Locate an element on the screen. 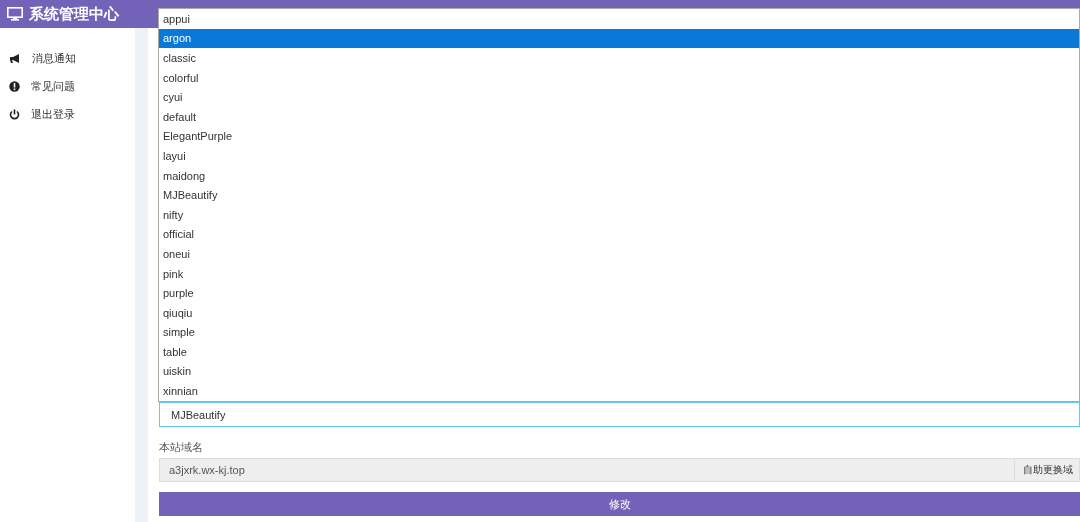 The width and height of the screenshot is (1080, 522). monitor-icon is located at coordinates (15, 14).